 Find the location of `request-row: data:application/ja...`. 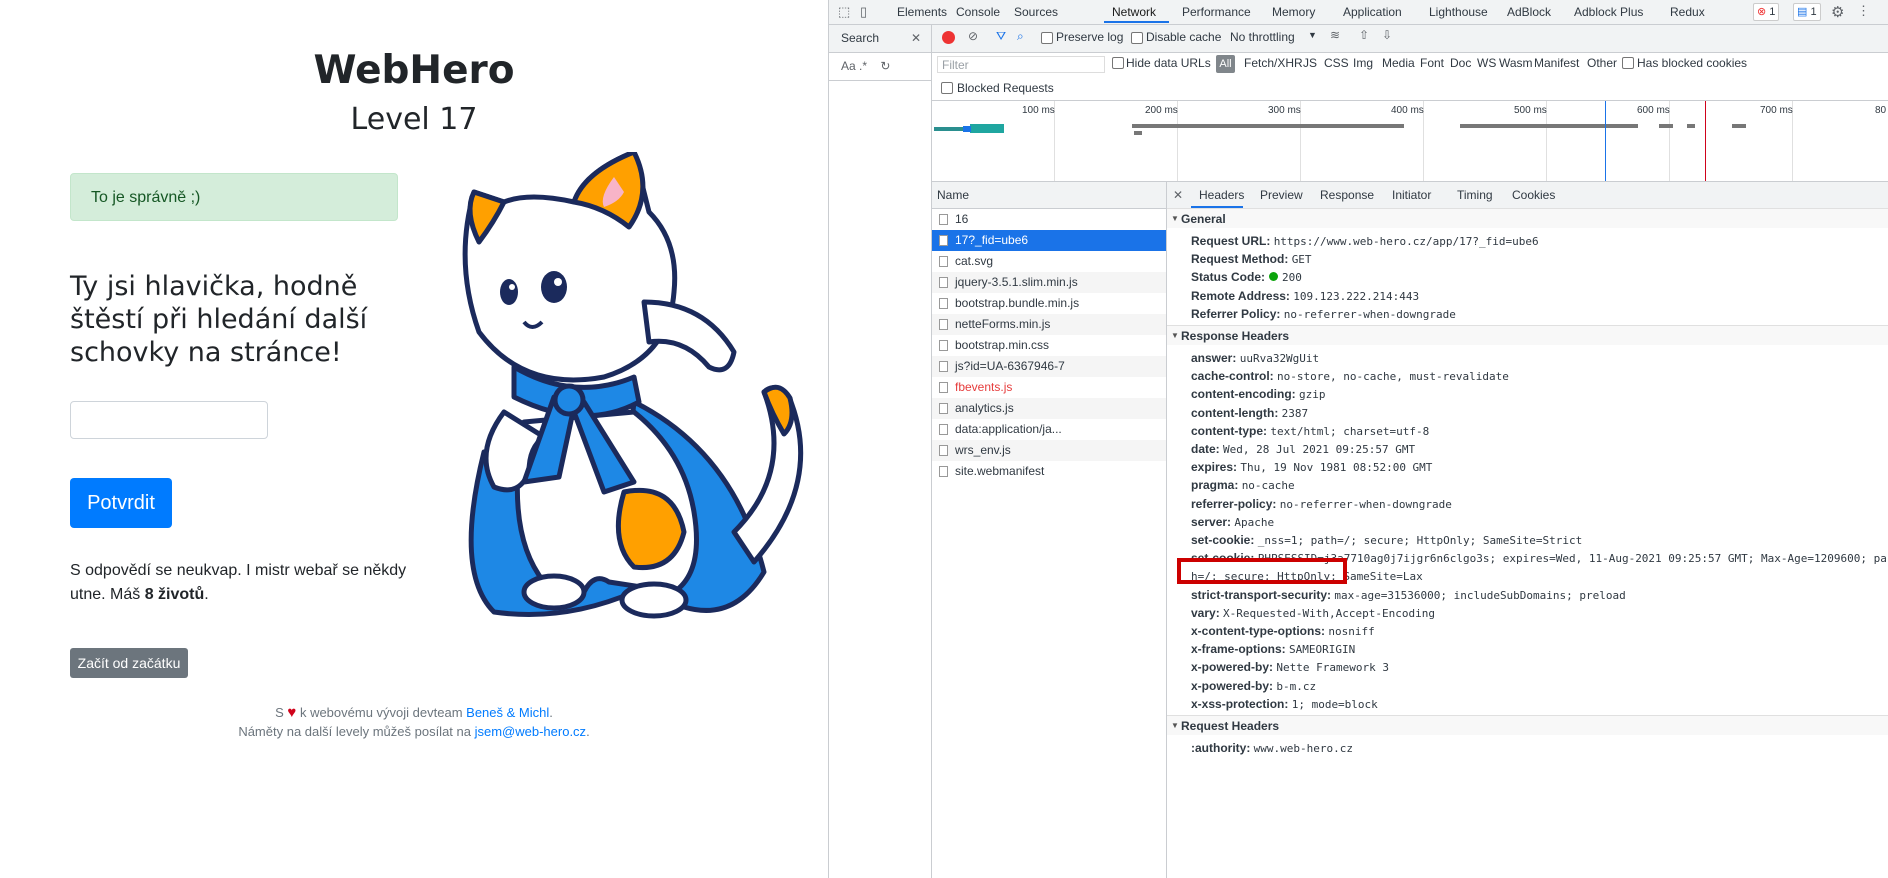

request-row: data:application/ja... is located at coordinates (1049, 429).